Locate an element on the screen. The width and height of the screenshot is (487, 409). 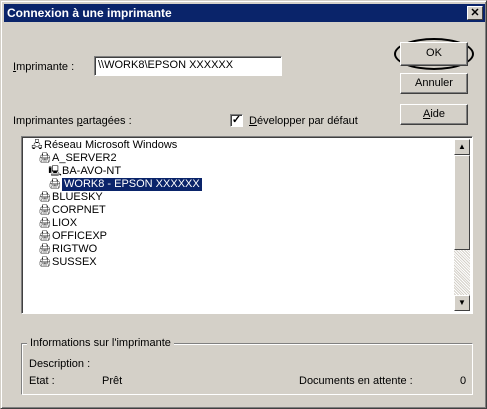
scroll-down-arrow-icon: ▼ is located at coordinates (462, 303).